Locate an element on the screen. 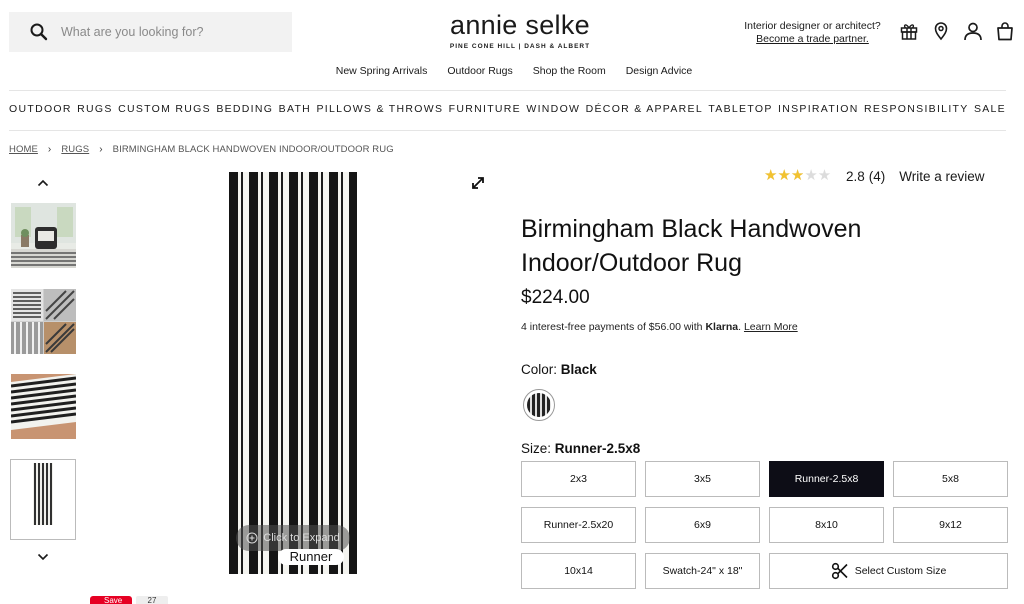 This screenshot has width=1024, height=604. rating-value: 2.8 is located at coordinates (855, 176).